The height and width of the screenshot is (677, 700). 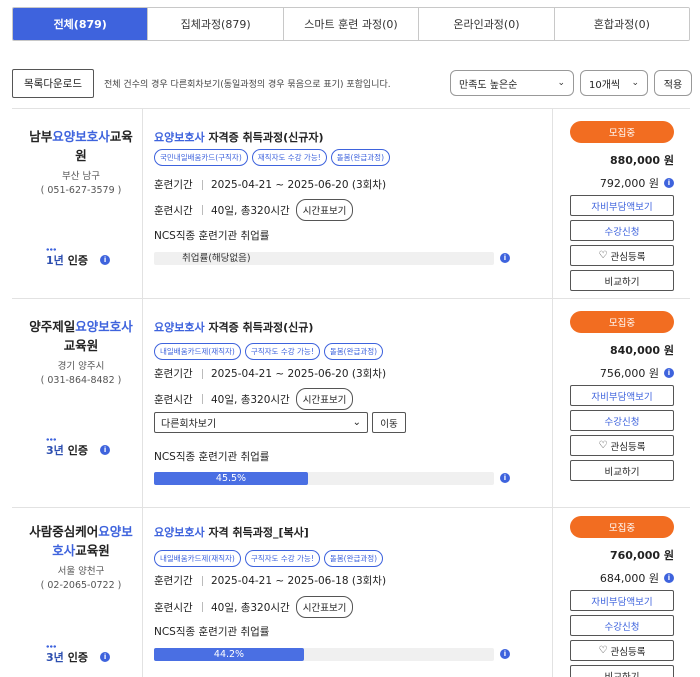 I want to click on page-size-value: 10개씩, so click(x=605, y=85).